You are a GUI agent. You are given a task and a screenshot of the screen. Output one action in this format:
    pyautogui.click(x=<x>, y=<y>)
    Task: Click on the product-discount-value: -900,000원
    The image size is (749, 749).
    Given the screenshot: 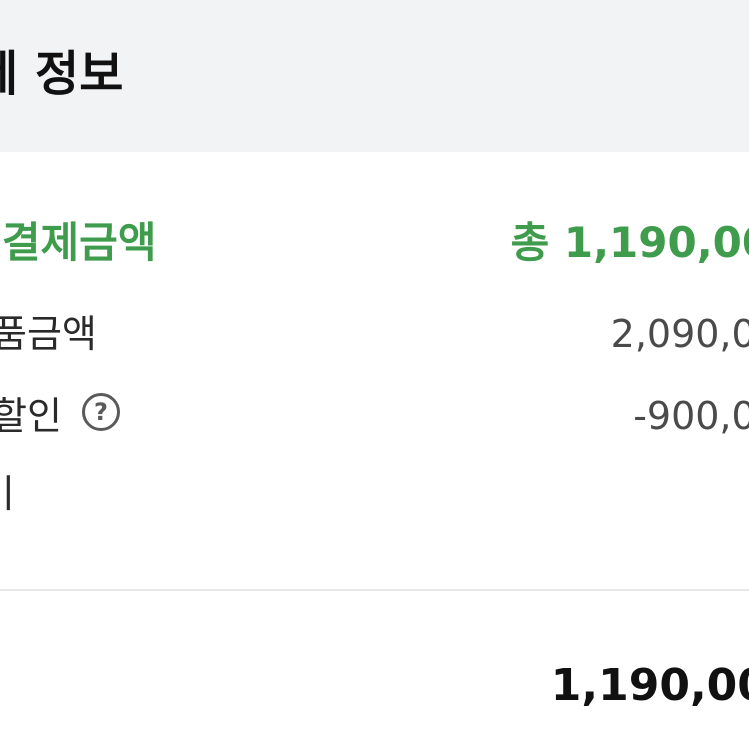 What is the action you would take?
    pyautogui.click(x=691, y=416)
    